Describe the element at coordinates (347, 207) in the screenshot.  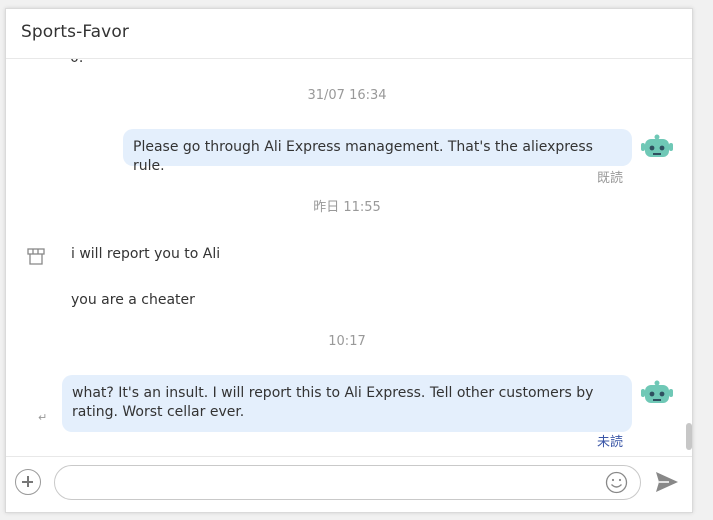
I see `timestamp: 昨日 11:55` at that location.